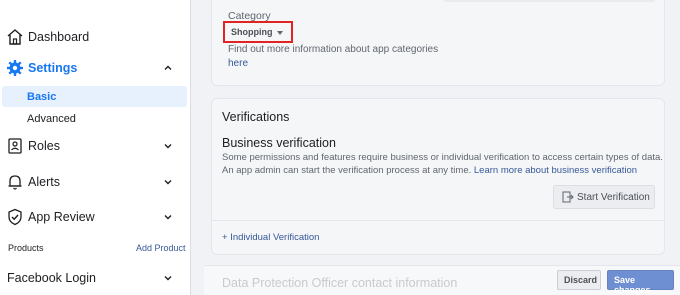 The height and width of the screenshot is (295, 680). Describe the element at coordinates (95, 251) in the screenshot. I see `products-header: Products Add Product` at that location.